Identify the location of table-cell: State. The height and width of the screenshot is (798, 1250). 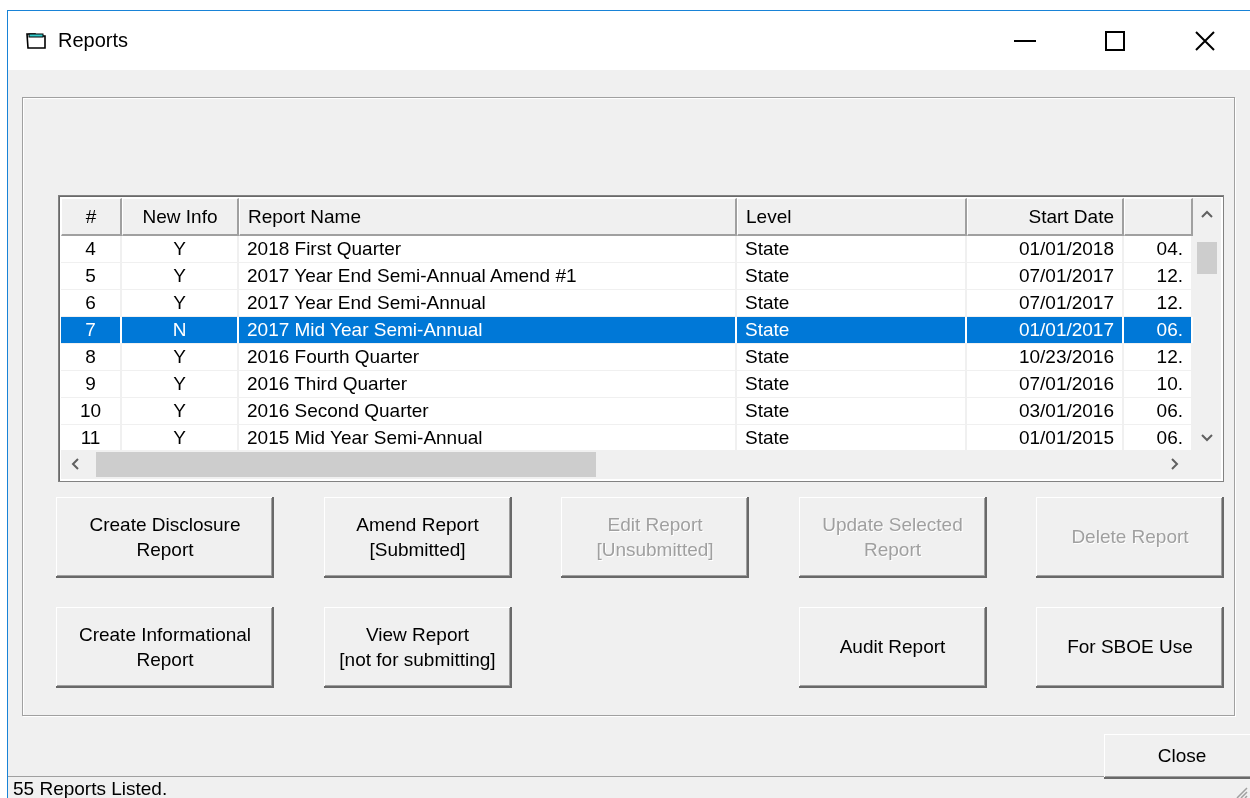
(852, 330).